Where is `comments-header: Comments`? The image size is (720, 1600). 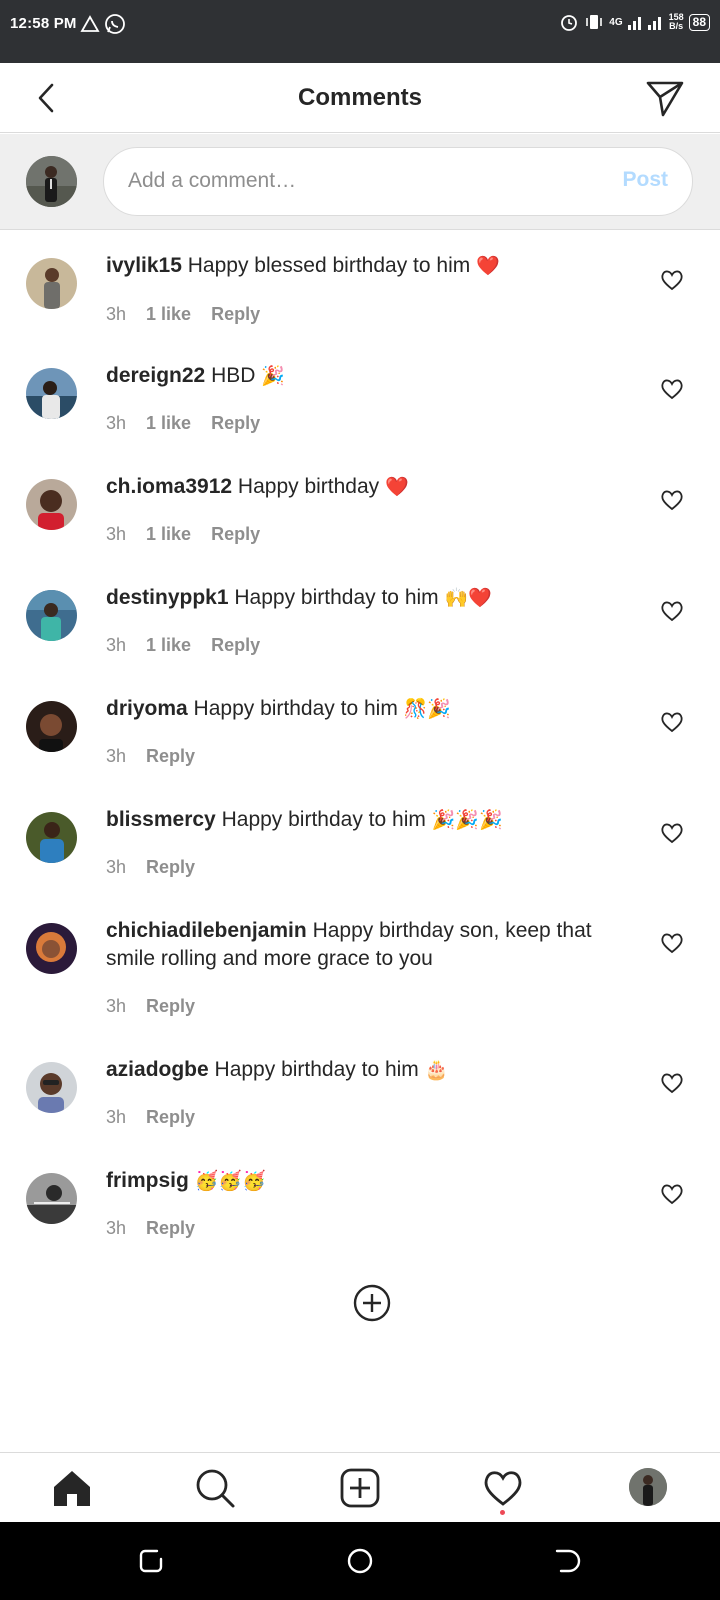
comments-header: Comments is located at coordinates (360, 98).